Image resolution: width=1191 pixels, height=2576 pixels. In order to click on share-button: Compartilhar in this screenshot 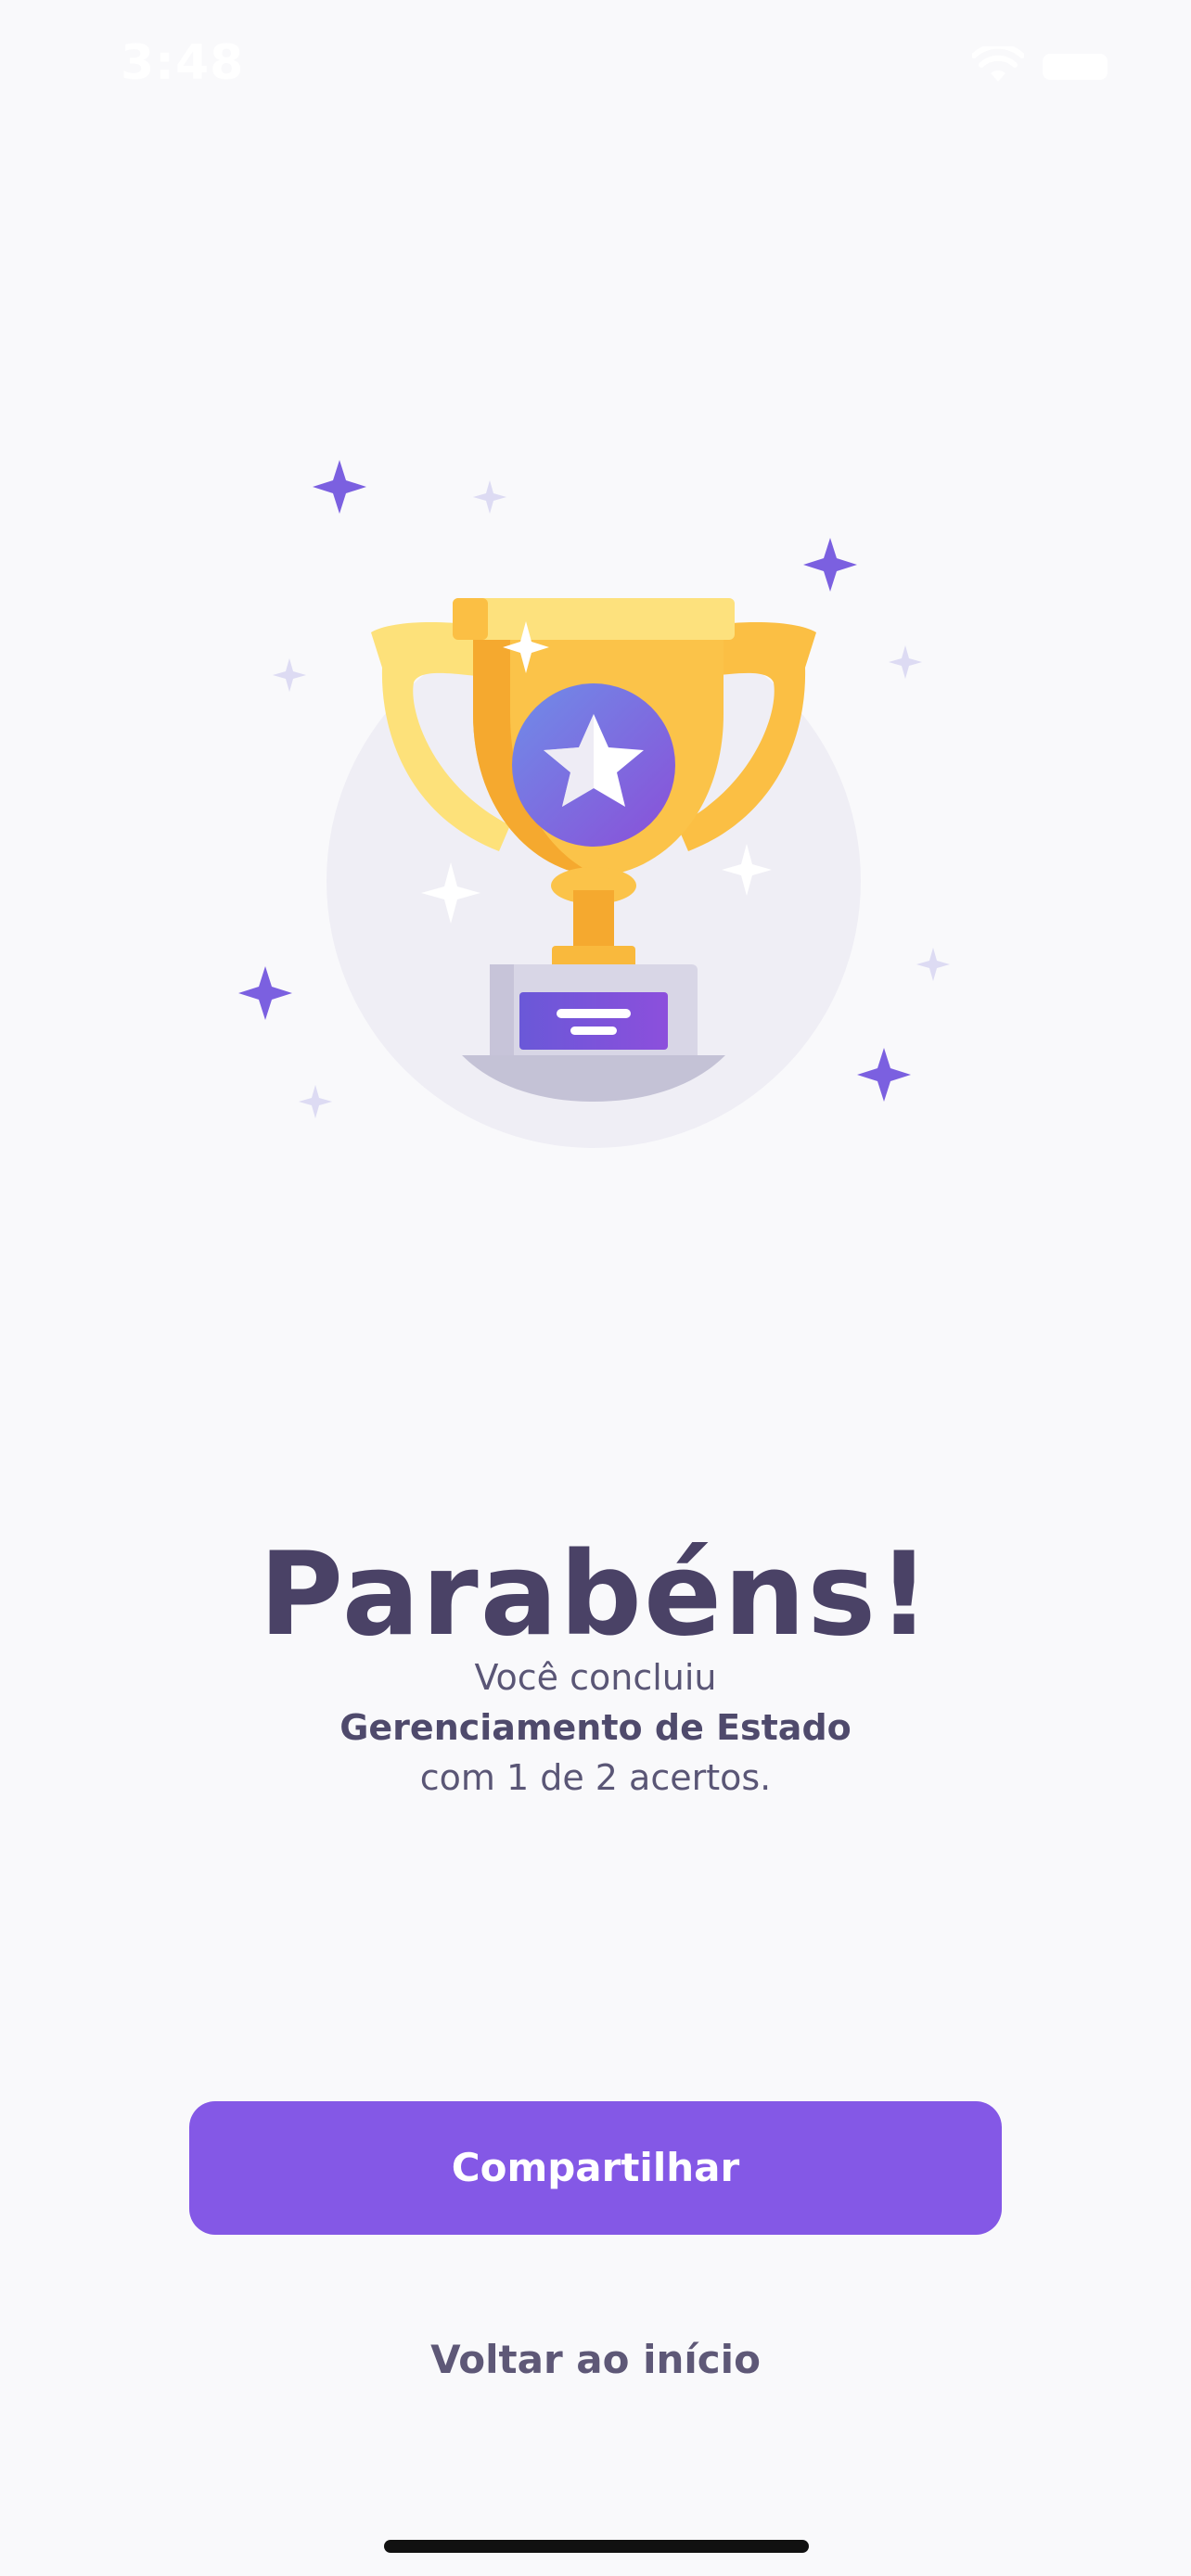, I will do `click(595, 2168)`.